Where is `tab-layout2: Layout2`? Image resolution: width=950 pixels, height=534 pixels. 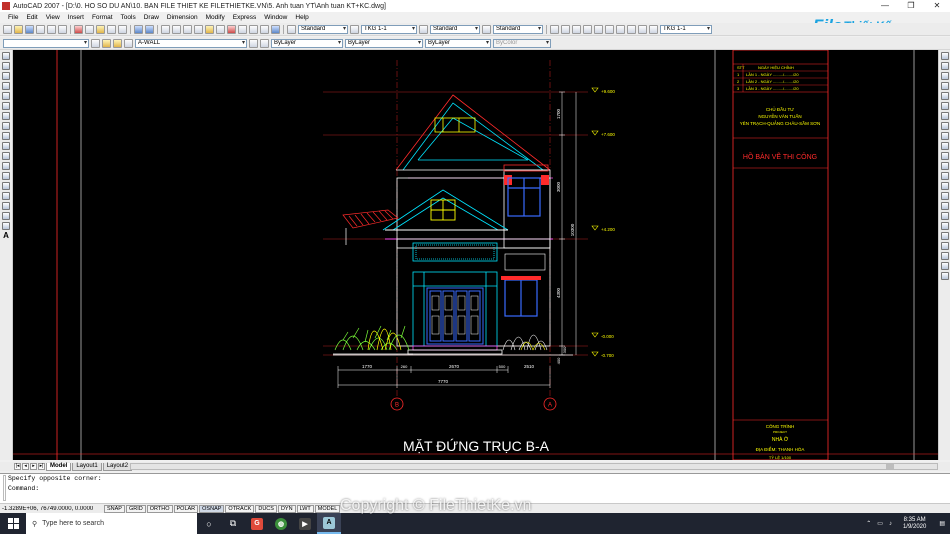
tab-layout2: Layout2 is located at coordinates (117, 466).